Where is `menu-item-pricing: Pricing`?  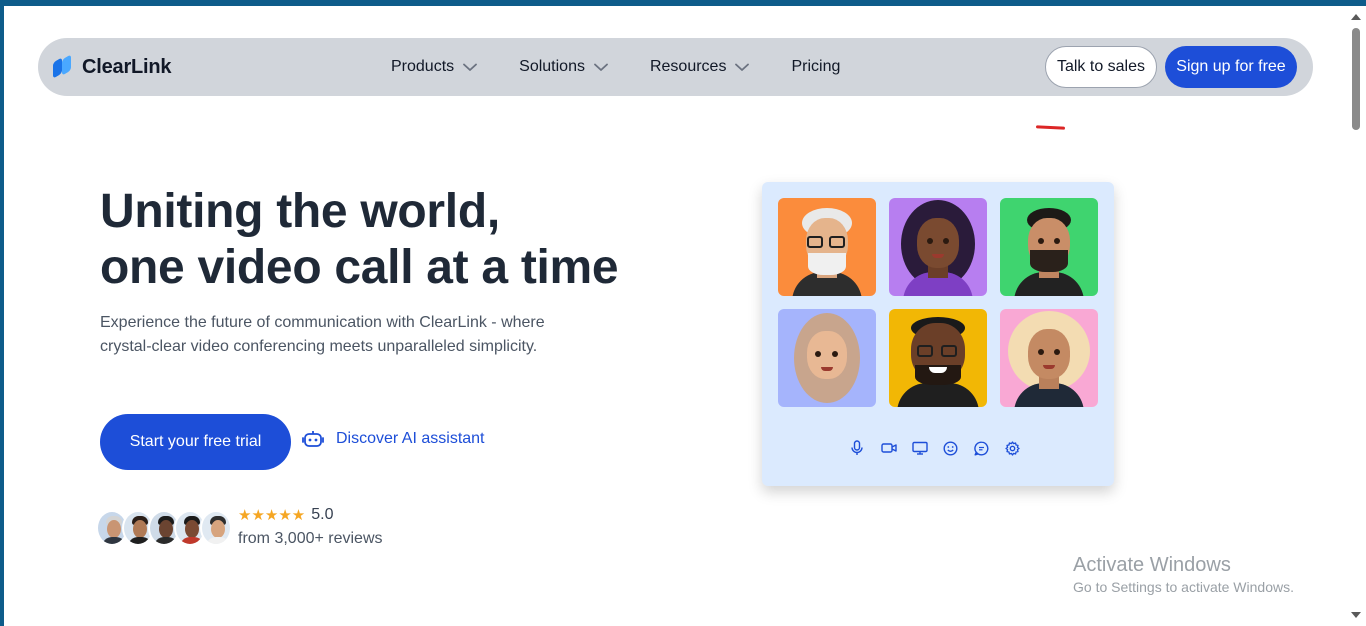 menu-item-pricing: Pricing is located at coordinates (815, 67).